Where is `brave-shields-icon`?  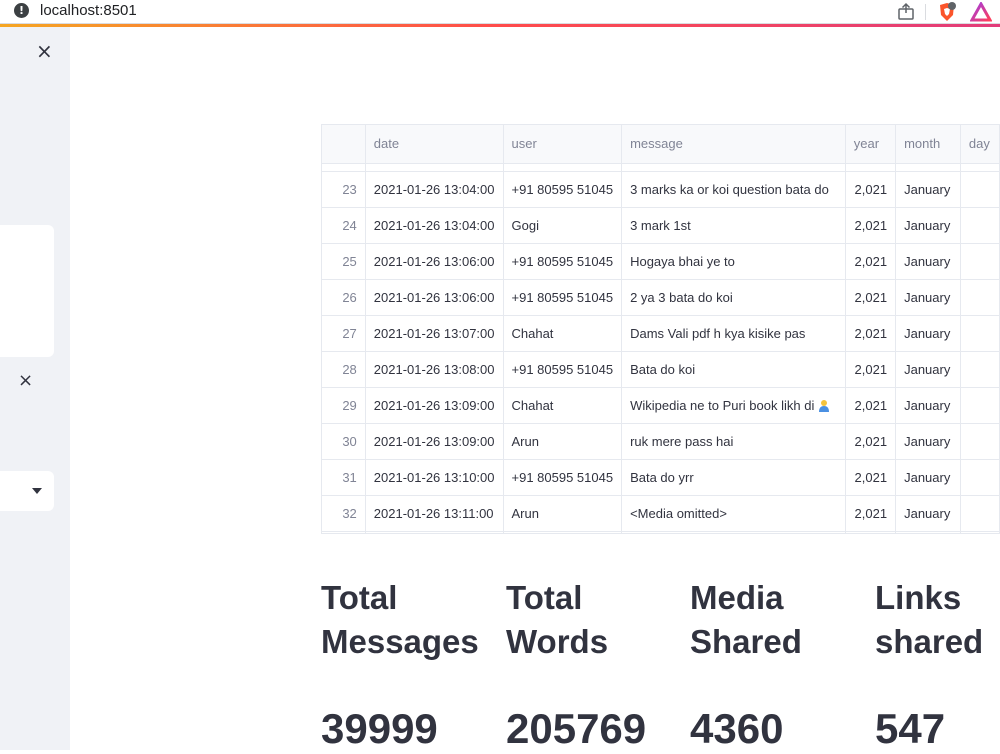
brave-shields-icon is located at coordinates (947, 12).